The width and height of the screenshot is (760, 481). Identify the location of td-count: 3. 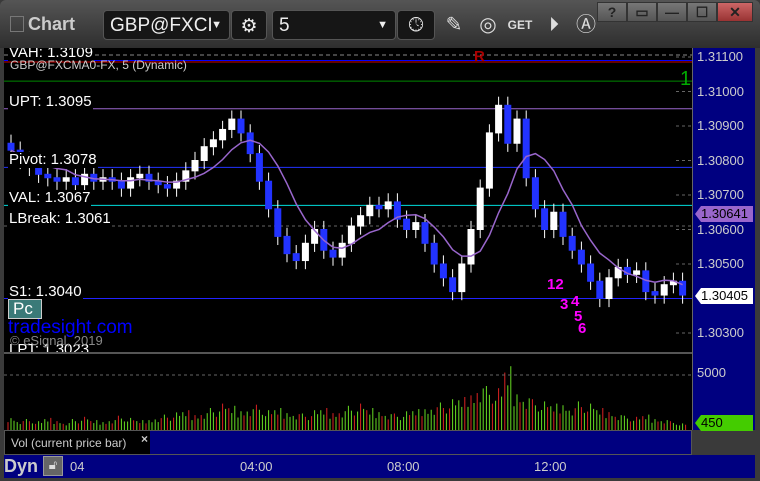
(564, 304).